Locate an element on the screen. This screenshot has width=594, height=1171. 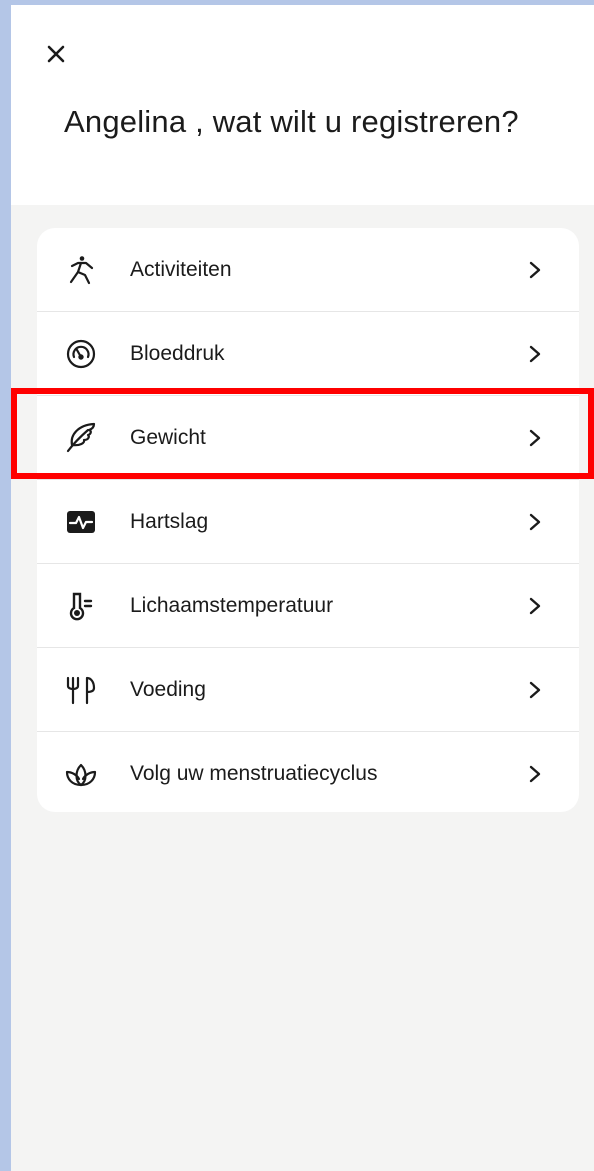
page-title: Angelina , wat wilt u registreren? is located at coordinates (291, 121).